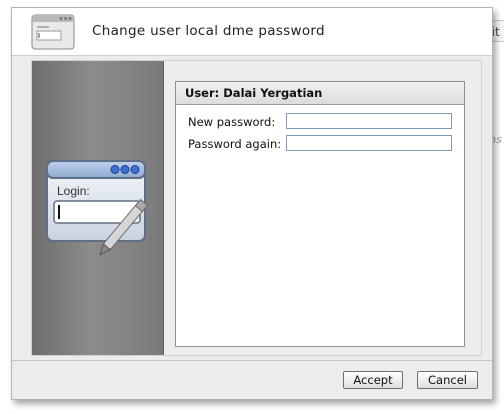  Describe the element at coordinates (235, 144) in the screenshot. I see `password-again-label: Password again:` at that location.